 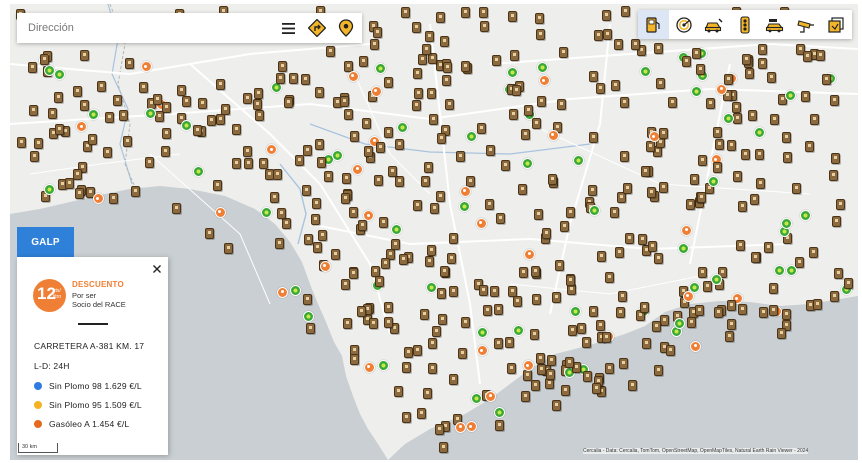 What do you see at coordinates (146, 28) in the screenshot?
I see `search-input` at bounding box center [146, 28].